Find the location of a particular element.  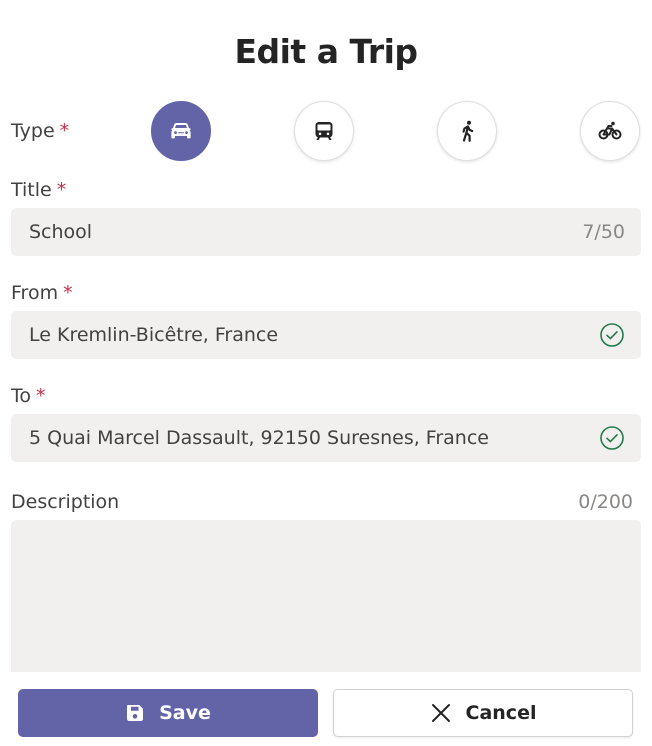

car-icon is located at coordinates (181, 131).